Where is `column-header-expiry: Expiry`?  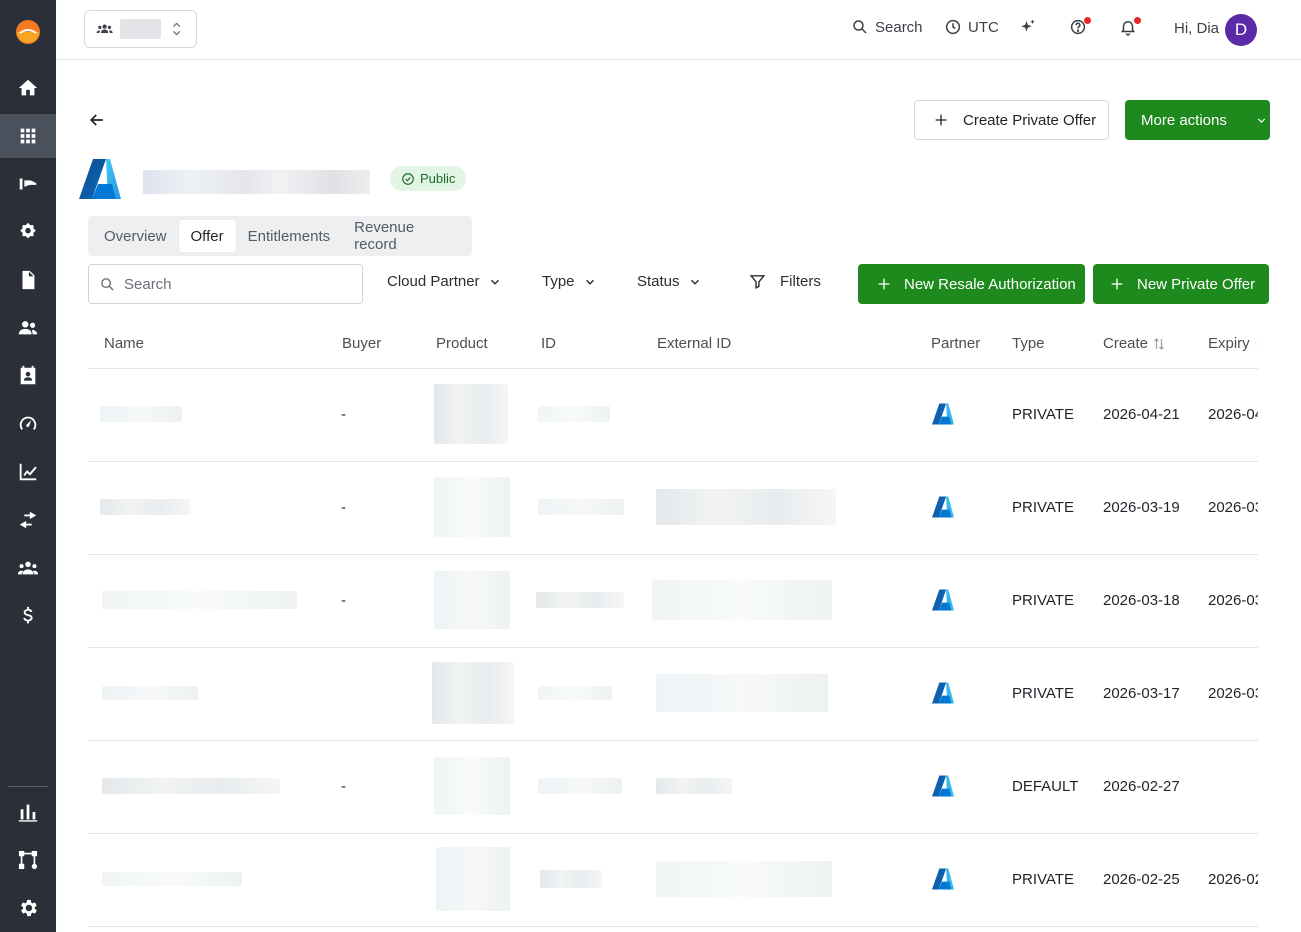 column-header-expiry: Expiry is located at coordinates (1233, 343).